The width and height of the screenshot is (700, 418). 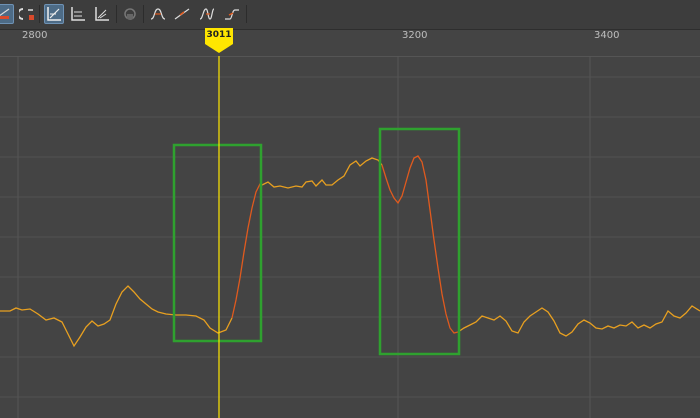 What do you see at coordinates (219, 41) in the screenshot?
I see `playhead-marker: 3011` at bounding box center [219, 41].